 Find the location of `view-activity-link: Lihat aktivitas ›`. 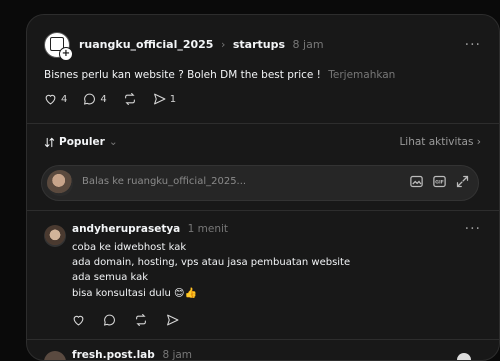

view-activity-link: Lihat aktivitas › is located at coordinates (440, 142).